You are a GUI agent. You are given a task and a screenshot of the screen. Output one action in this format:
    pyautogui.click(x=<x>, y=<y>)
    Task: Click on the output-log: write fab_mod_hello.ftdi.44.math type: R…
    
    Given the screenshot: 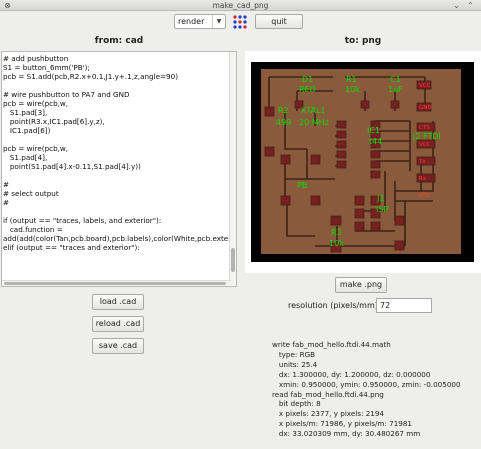 What is the action you would take?
    pyautogui.click(x=376, y=389)
    